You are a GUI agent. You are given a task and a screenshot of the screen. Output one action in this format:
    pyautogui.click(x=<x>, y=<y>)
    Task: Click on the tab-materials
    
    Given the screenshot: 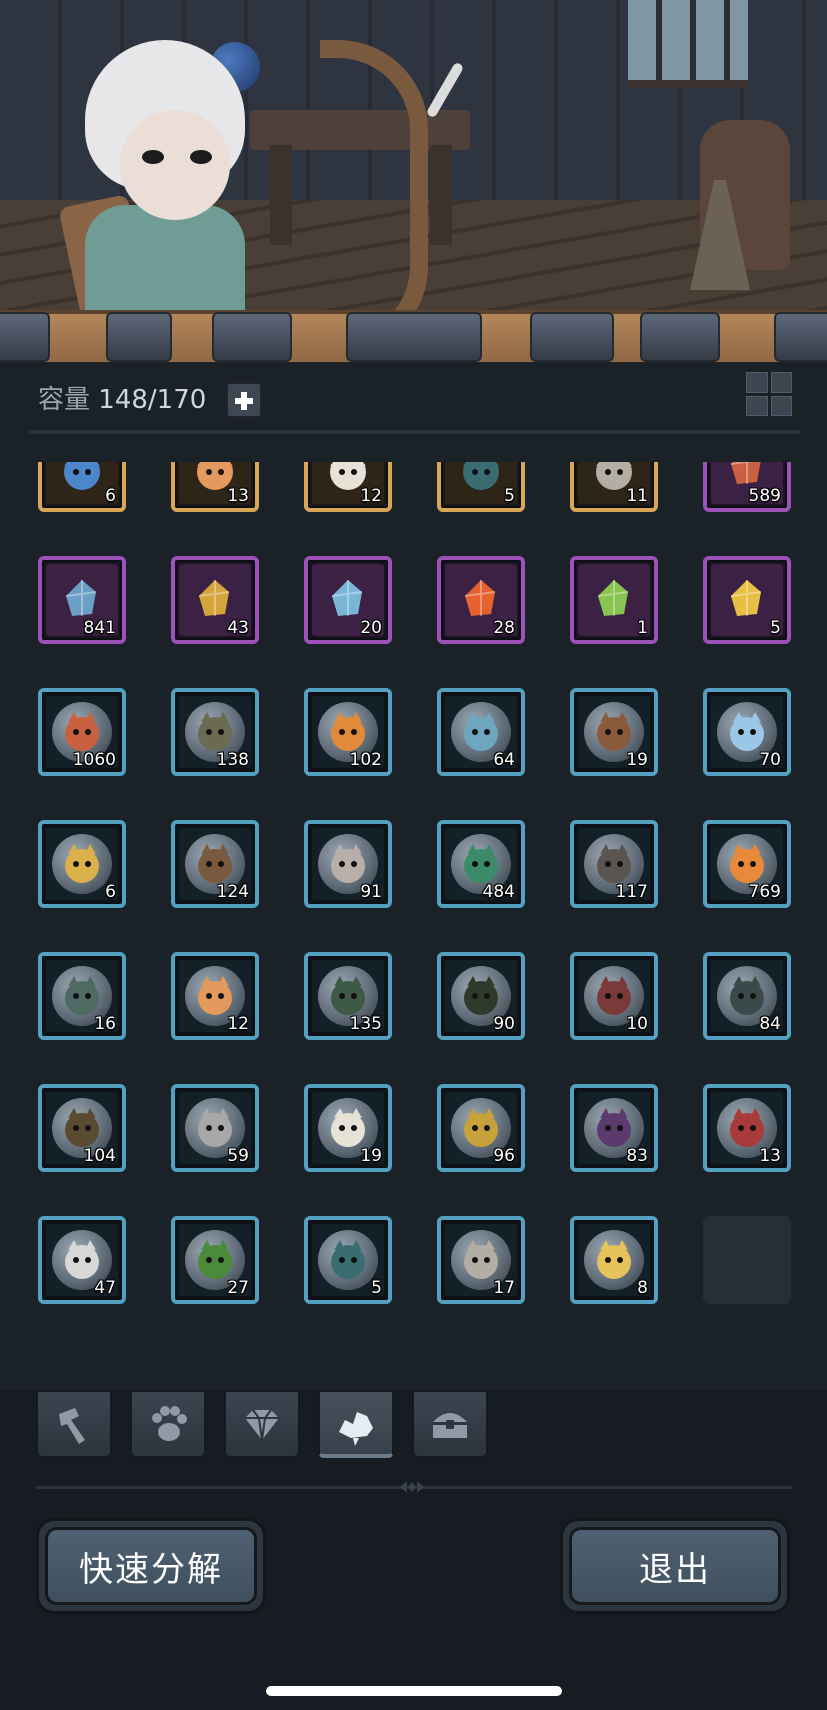 What is the action you would take?
    pyautogui.click(x=356, y=1424)
    